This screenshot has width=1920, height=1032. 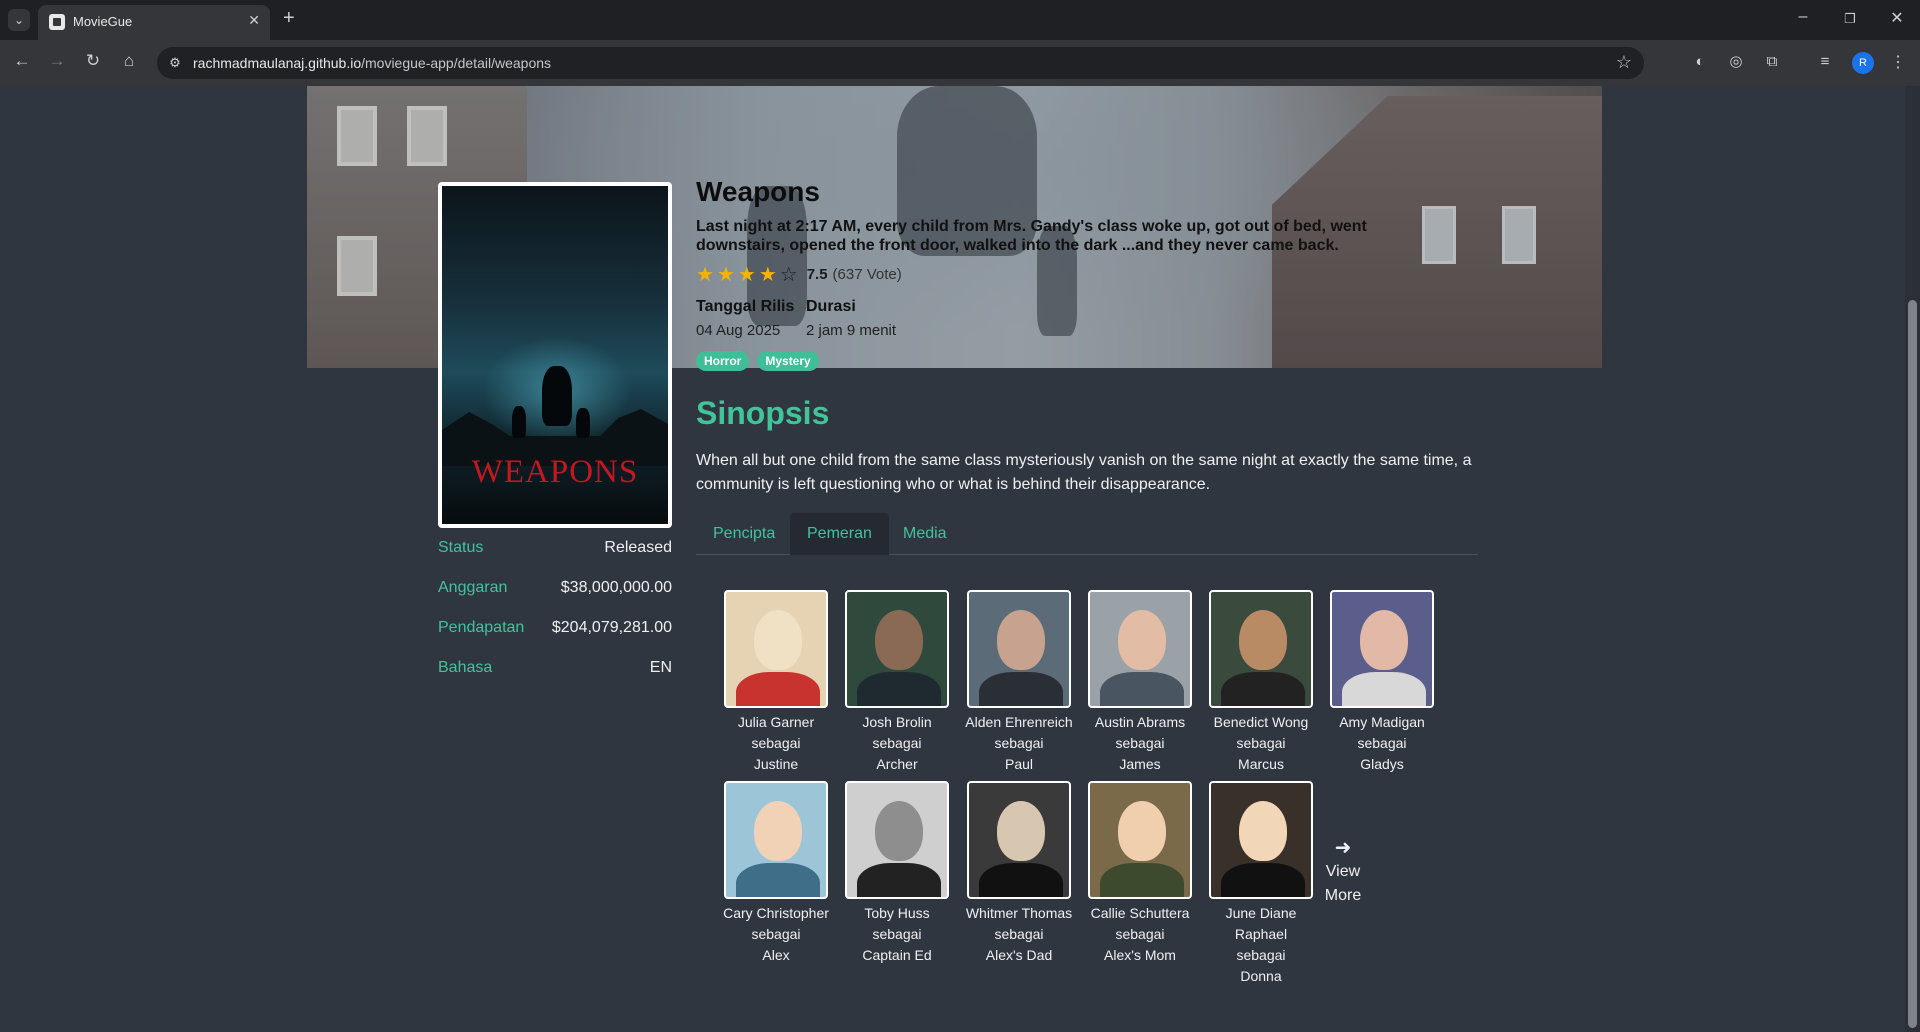 I want to click on info-value: EN, so click(x=660, y=667).